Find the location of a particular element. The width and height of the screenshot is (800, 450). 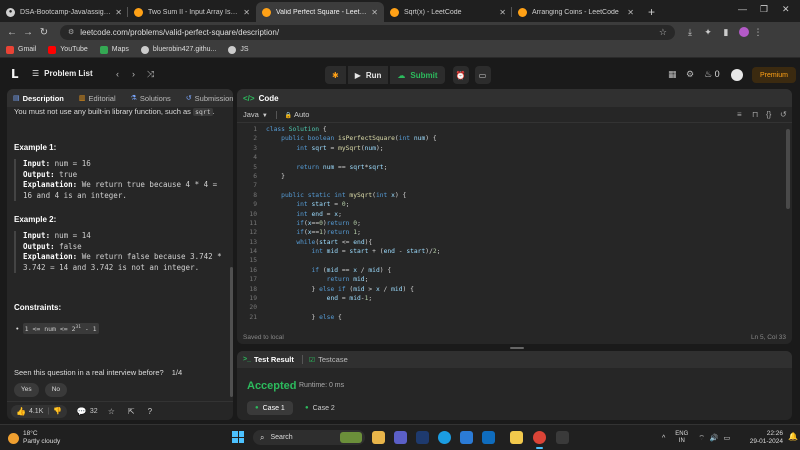

weather-widget: 18°C Partly cloudy is located at coordinates (34, 438).